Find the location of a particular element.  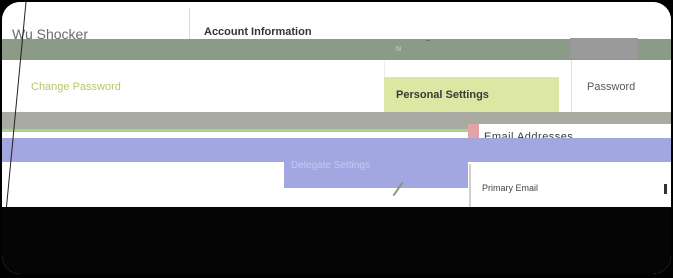

gray-chip is located at coordinates (604, 48).